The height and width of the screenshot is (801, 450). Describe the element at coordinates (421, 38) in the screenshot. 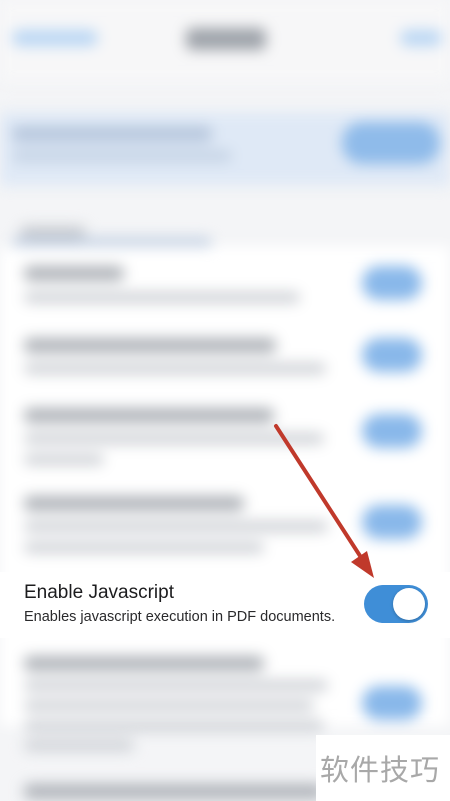

I see `nav-right-button` at that location.